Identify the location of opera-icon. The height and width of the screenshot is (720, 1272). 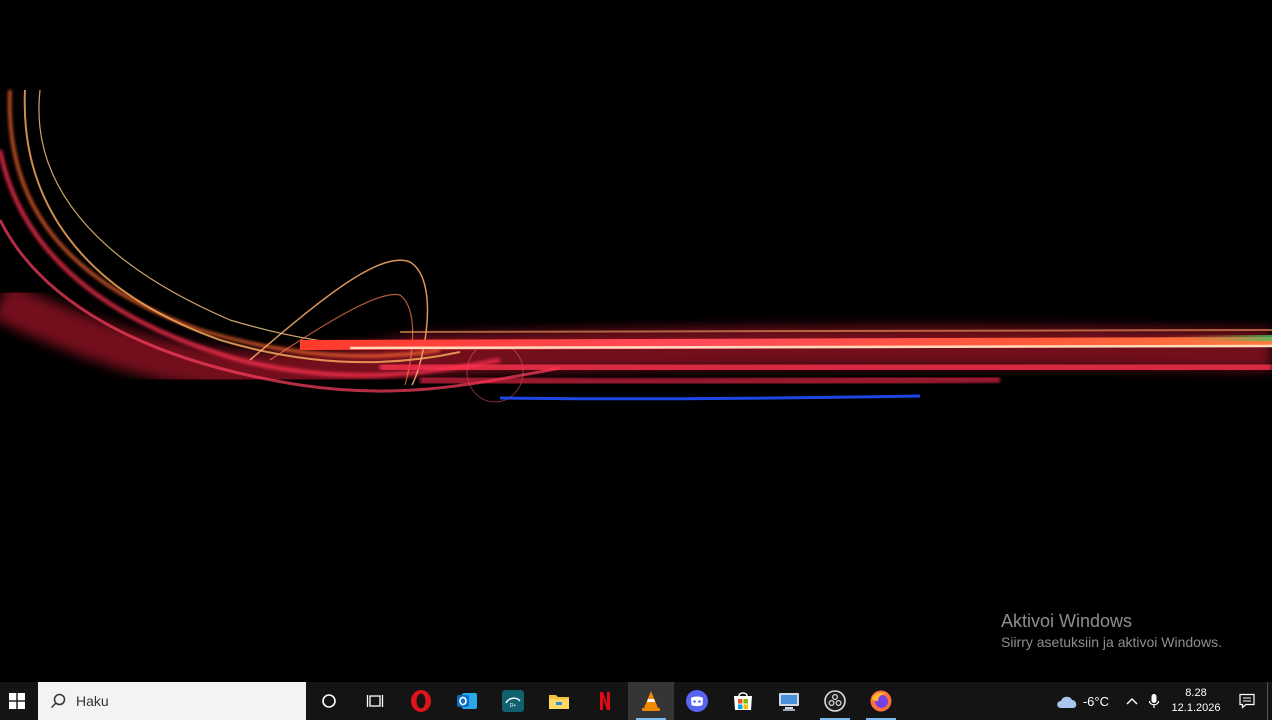
(421, 701).